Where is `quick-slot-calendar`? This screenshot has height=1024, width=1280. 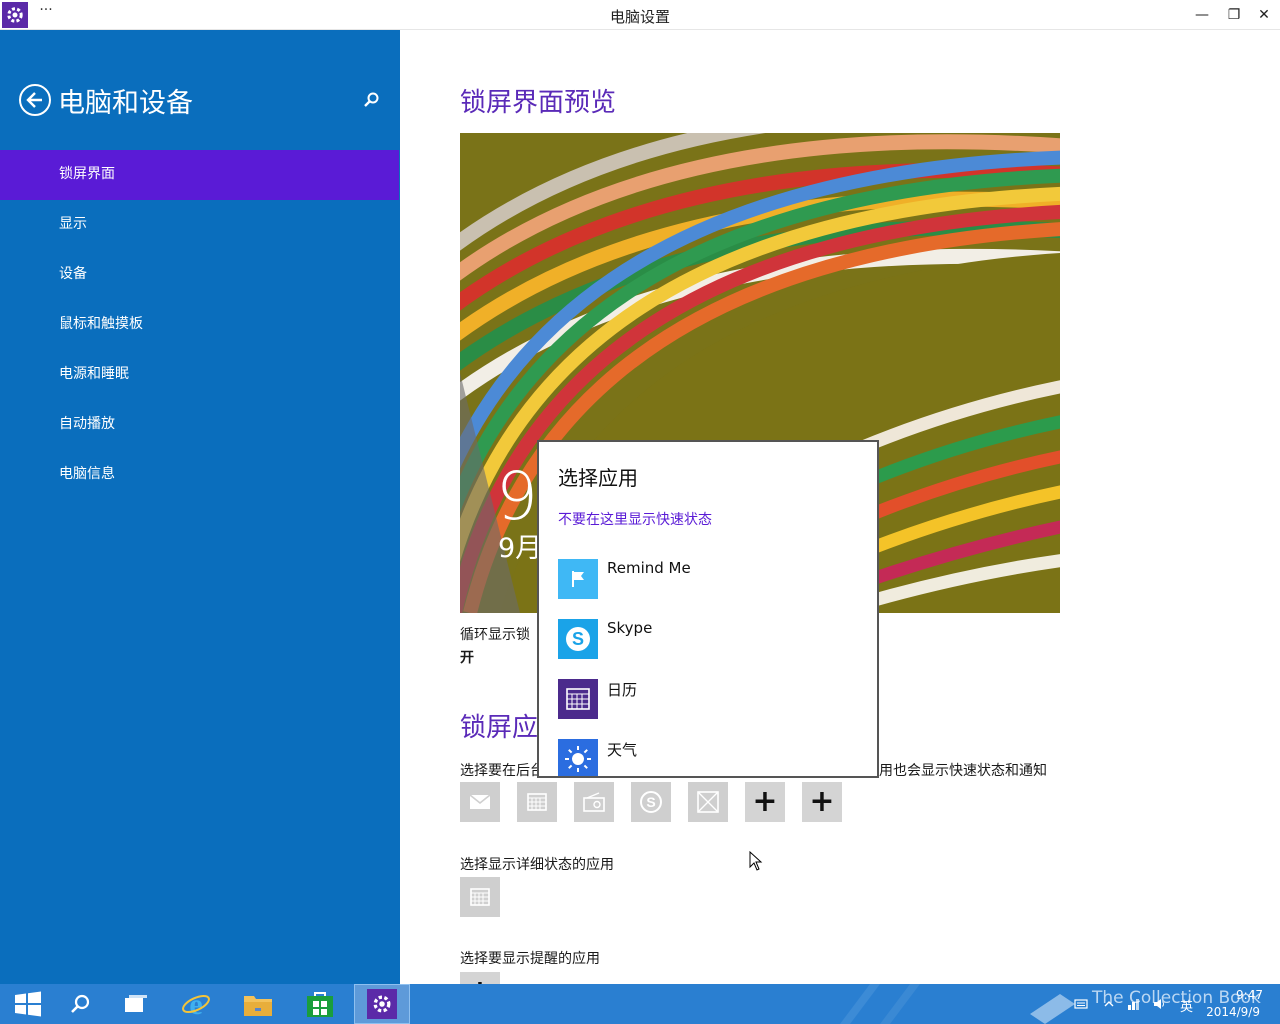
quick-slot-calendar is located at coordinates (537, 802).